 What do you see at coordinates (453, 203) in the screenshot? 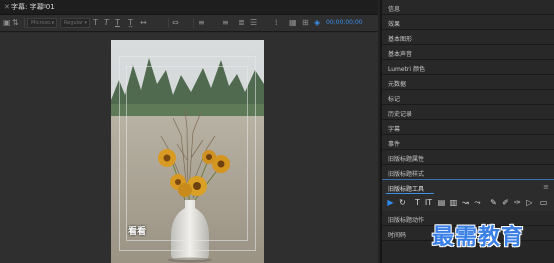
I see `vertical-area-type-tool-icon: ▥` at bounding box center [453, 203].